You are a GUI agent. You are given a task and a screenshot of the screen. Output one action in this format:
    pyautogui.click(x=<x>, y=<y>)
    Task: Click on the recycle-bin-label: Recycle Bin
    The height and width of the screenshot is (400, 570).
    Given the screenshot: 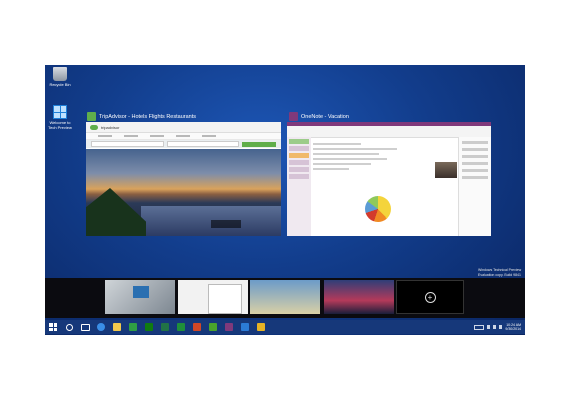 What is the action you would take?
    pyautogui.click(x=60, y=84)
    